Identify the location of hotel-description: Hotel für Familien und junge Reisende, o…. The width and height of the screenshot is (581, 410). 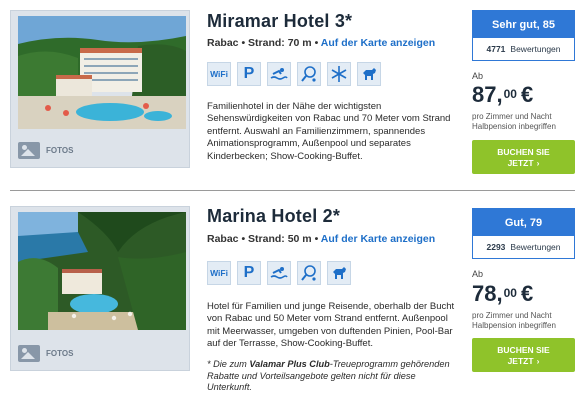
(331, 325).